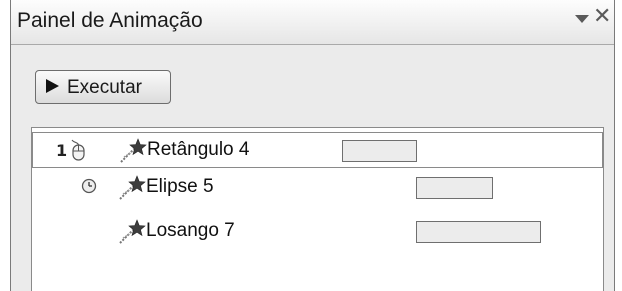 This screenshot has width=622, height=291. I want to click on play-icon, so click(52, 86).